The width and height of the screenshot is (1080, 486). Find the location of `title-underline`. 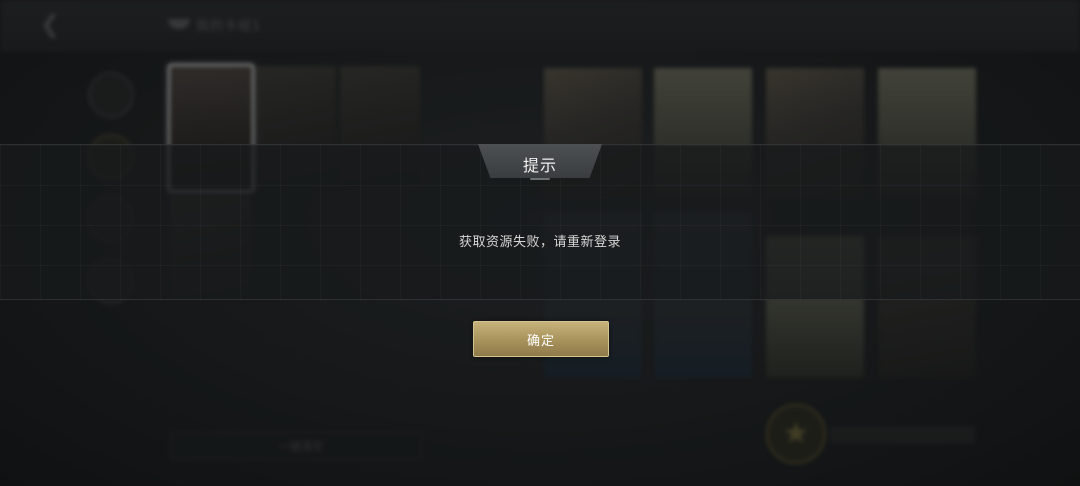

title-underline is located at coordinates (540, 179).